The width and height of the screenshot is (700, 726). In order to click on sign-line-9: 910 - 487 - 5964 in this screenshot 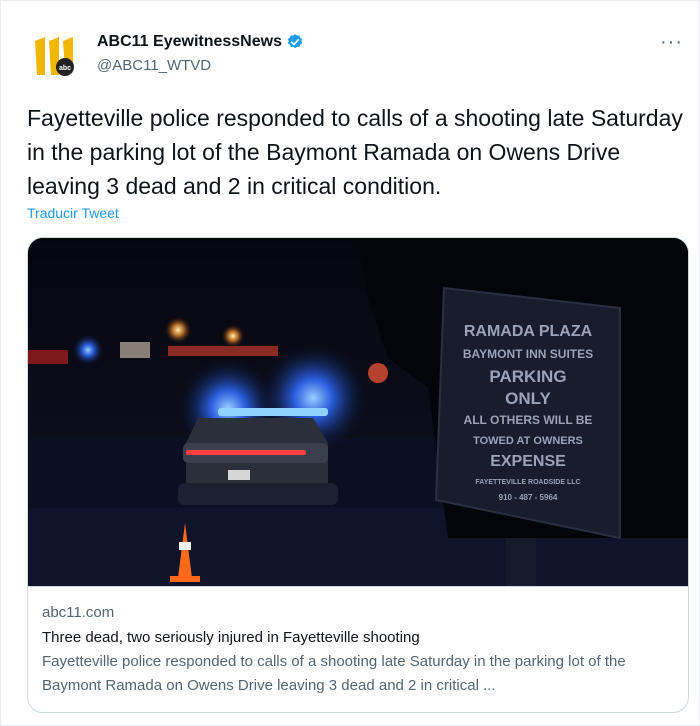, I will do `click(528, 497)`.